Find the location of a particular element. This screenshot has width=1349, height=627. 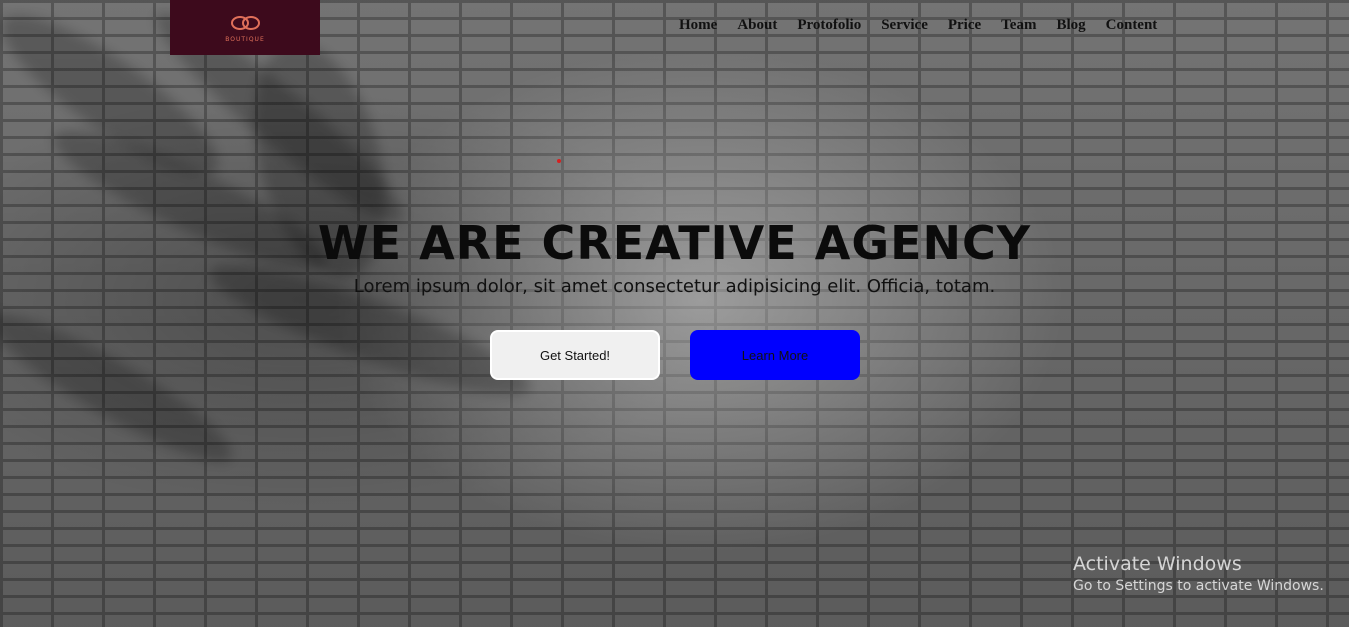

nav-price: Price is located at coordinates (964, 25).